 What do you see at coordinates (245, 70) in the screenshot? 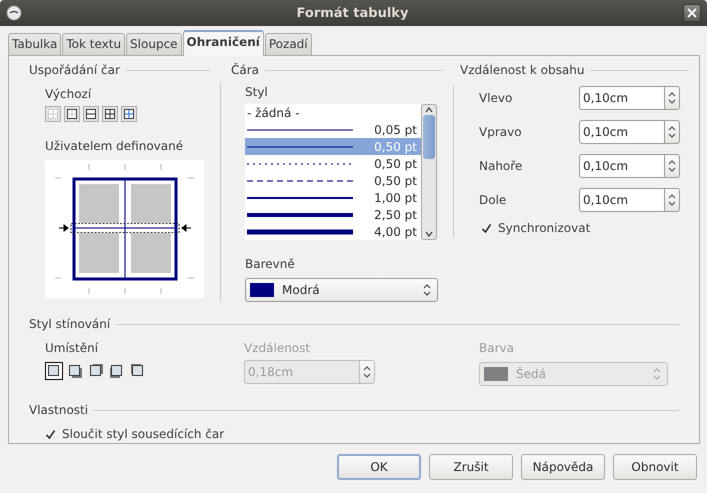
I see `group-title: Čára` at bounding box center [245, 70].